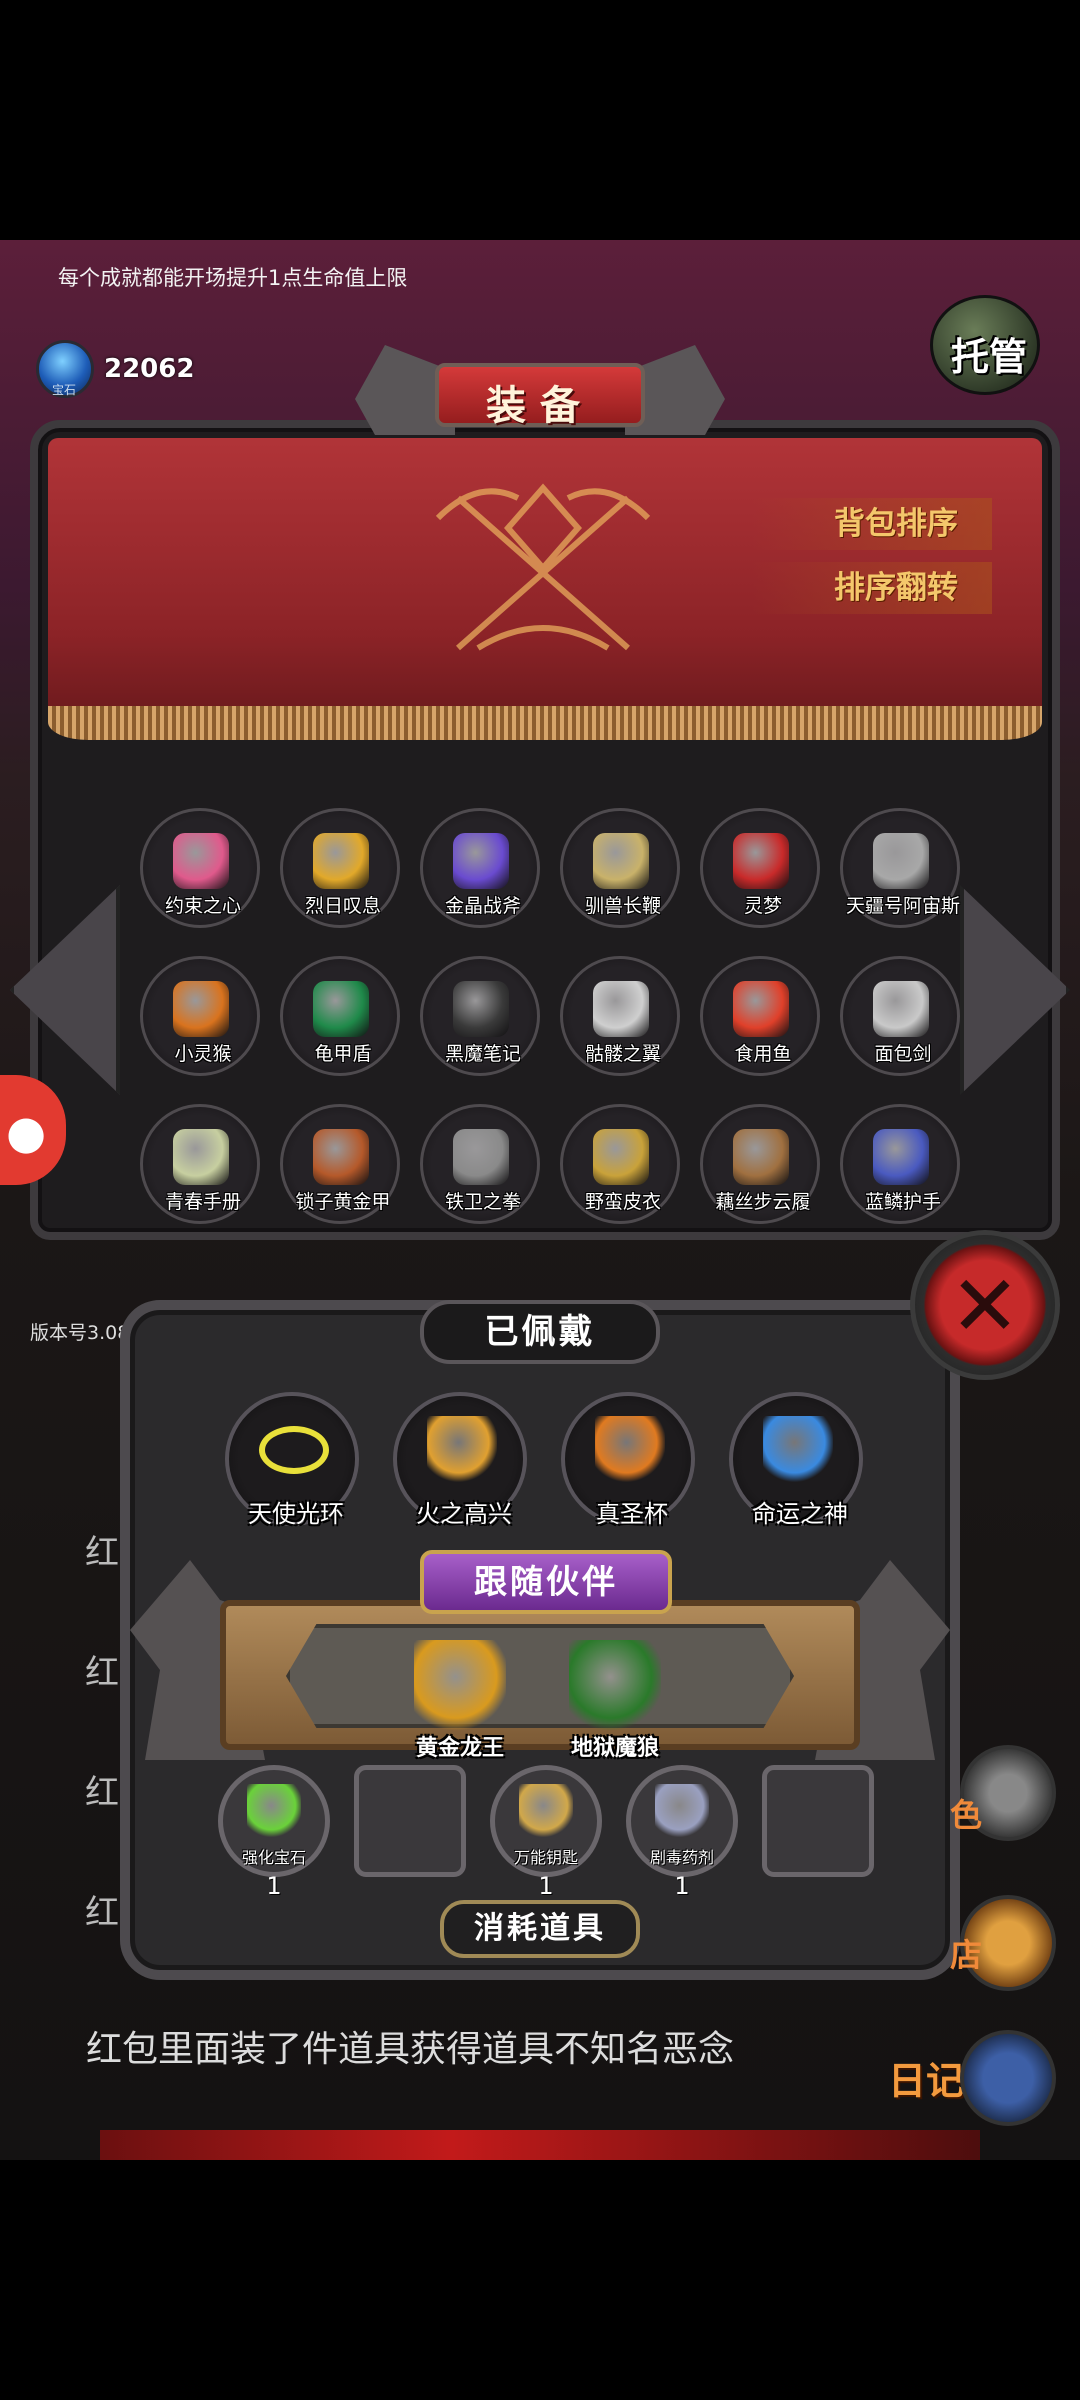 The image size is (1080, 2400). Describe the element at coordinates (201, 861) in the screenshot. I see `pink-heart-orb-icon` at that location.